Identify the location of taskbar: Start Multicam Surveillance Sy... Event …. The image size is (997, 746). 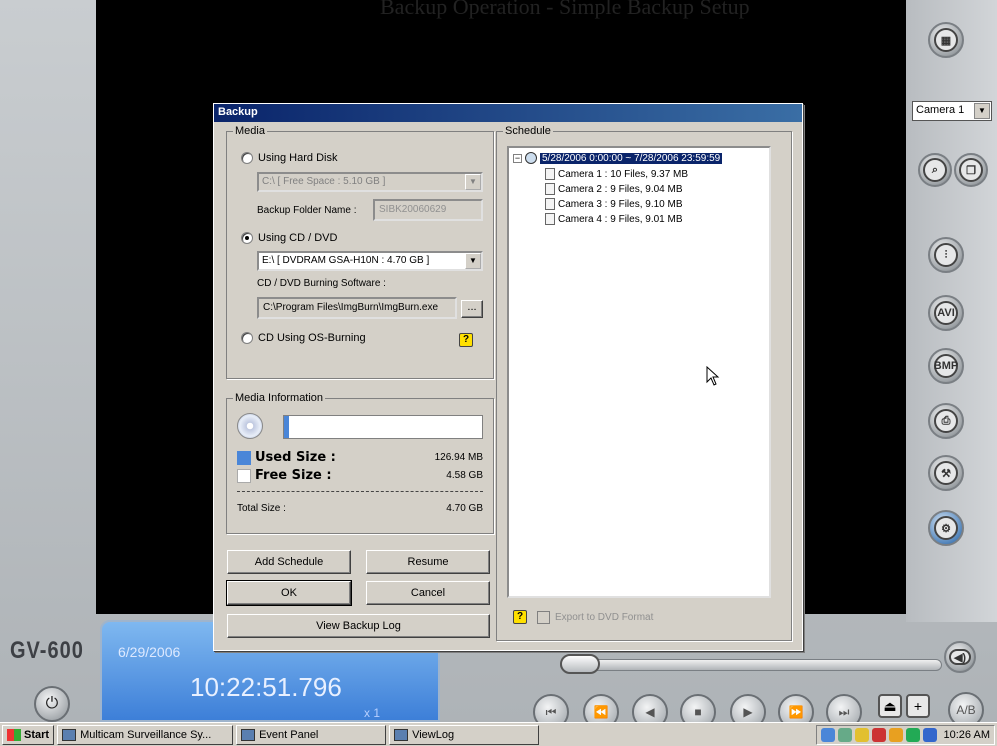
(498, 734).